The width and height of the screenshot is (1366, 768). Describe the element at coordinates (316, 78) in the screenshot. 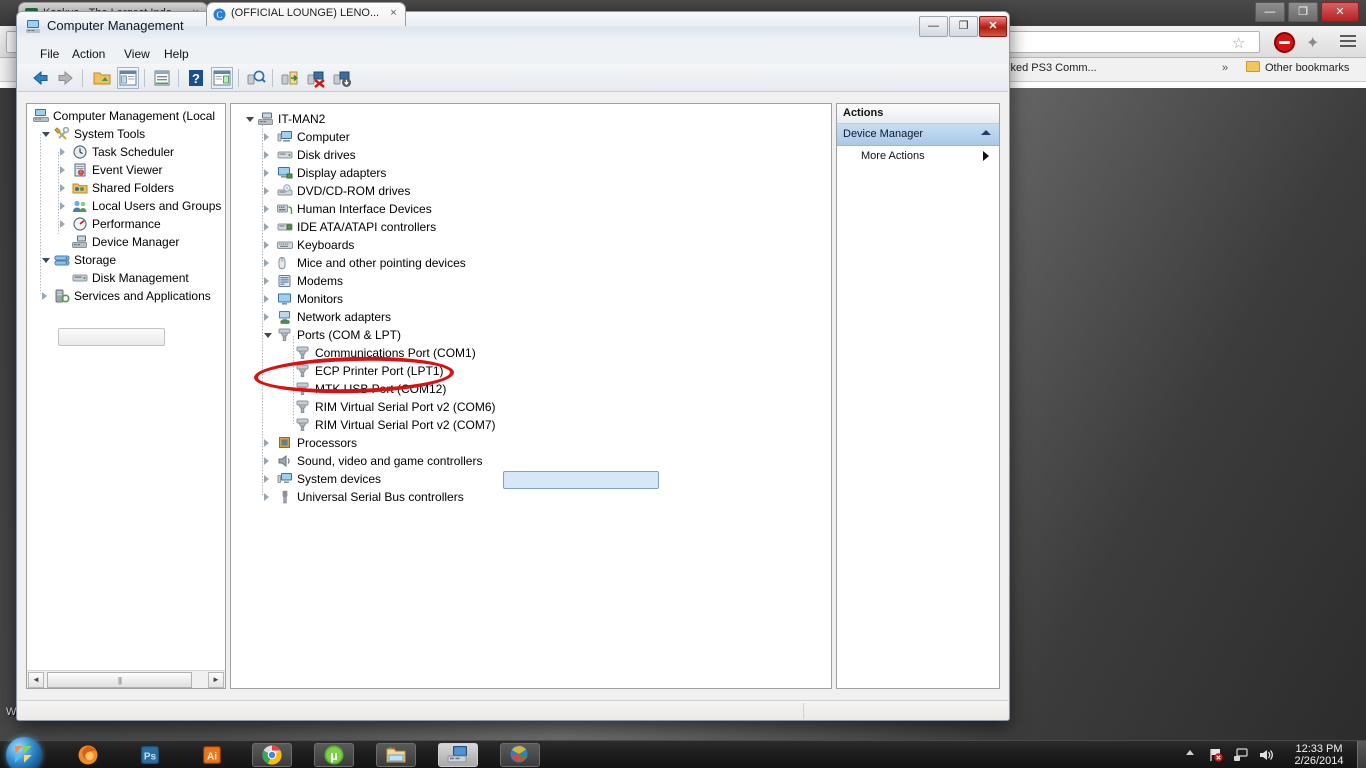

I see `disable-device-icon` at that location.